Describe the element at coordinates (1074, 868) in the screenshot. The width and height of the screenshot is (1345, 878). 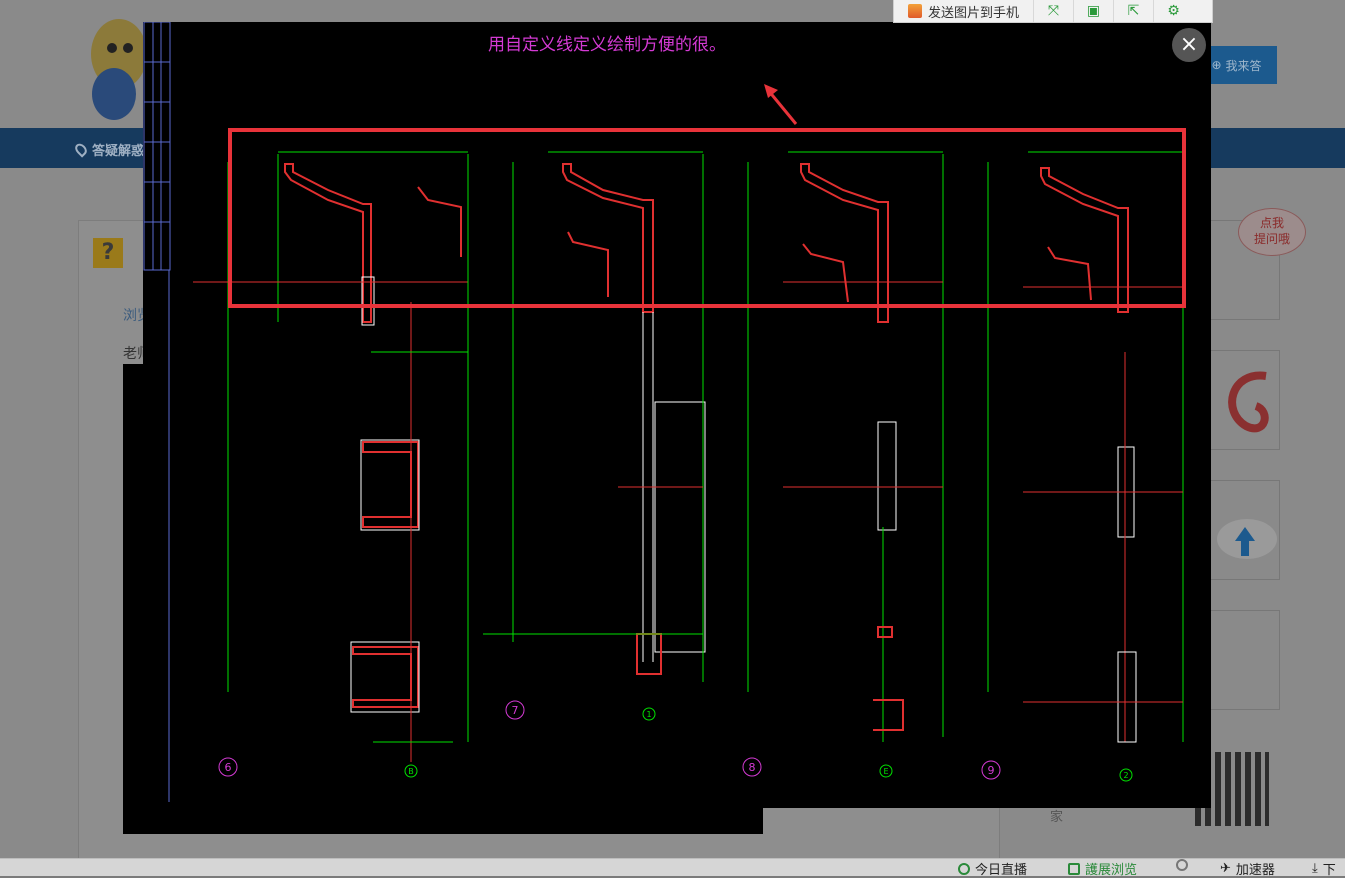
I see `phone-icon` at that location.